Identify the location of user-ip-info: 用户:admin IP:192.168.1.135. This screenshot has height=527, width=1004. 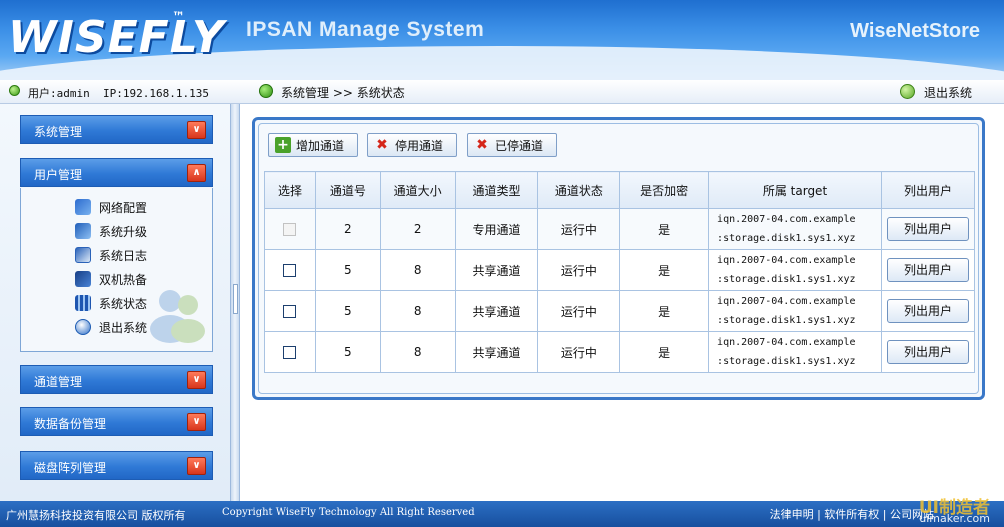
(118, 93).